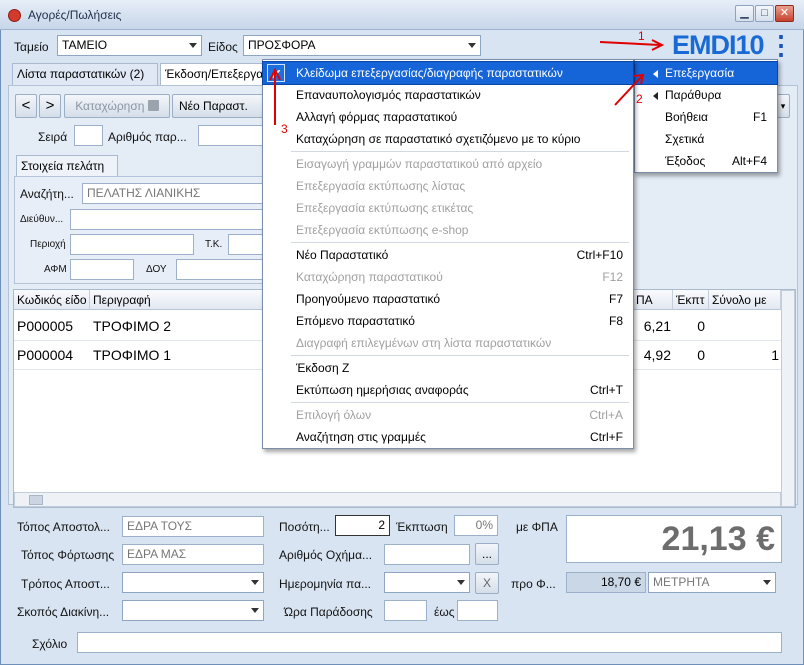 This screenshot has width=804, height=665. Describe the element at coordinates (639, 99) in the screenshot. I see `annotation-number-2: 2` at that location.